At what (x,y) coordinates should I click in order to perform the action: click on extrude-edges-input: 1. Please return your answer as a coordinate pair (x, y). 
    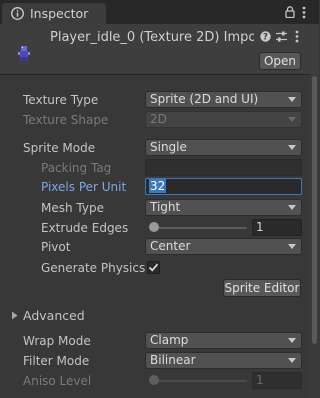
    Looking at the image, I should click on (277, 227).